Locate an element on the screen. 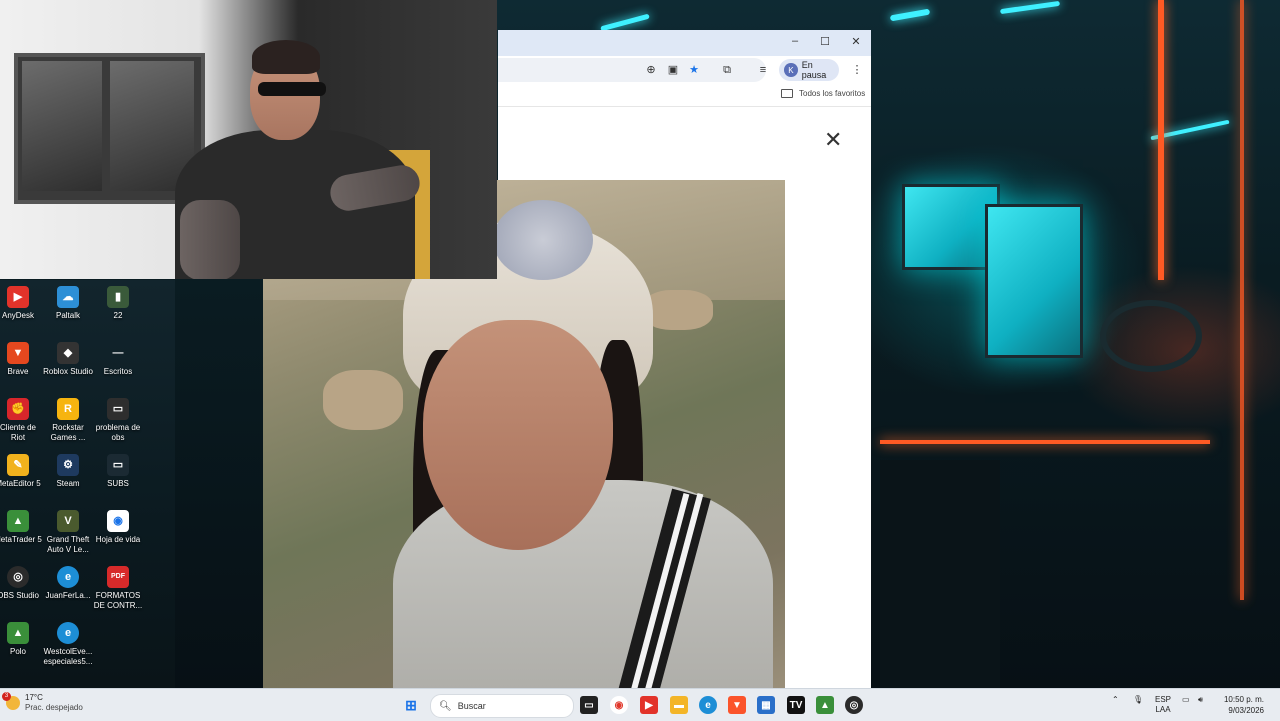 This screenshot has width=1280, height=721. weather-widget: 3 17°C Prac. despejado is located at coordinates (42, 702).